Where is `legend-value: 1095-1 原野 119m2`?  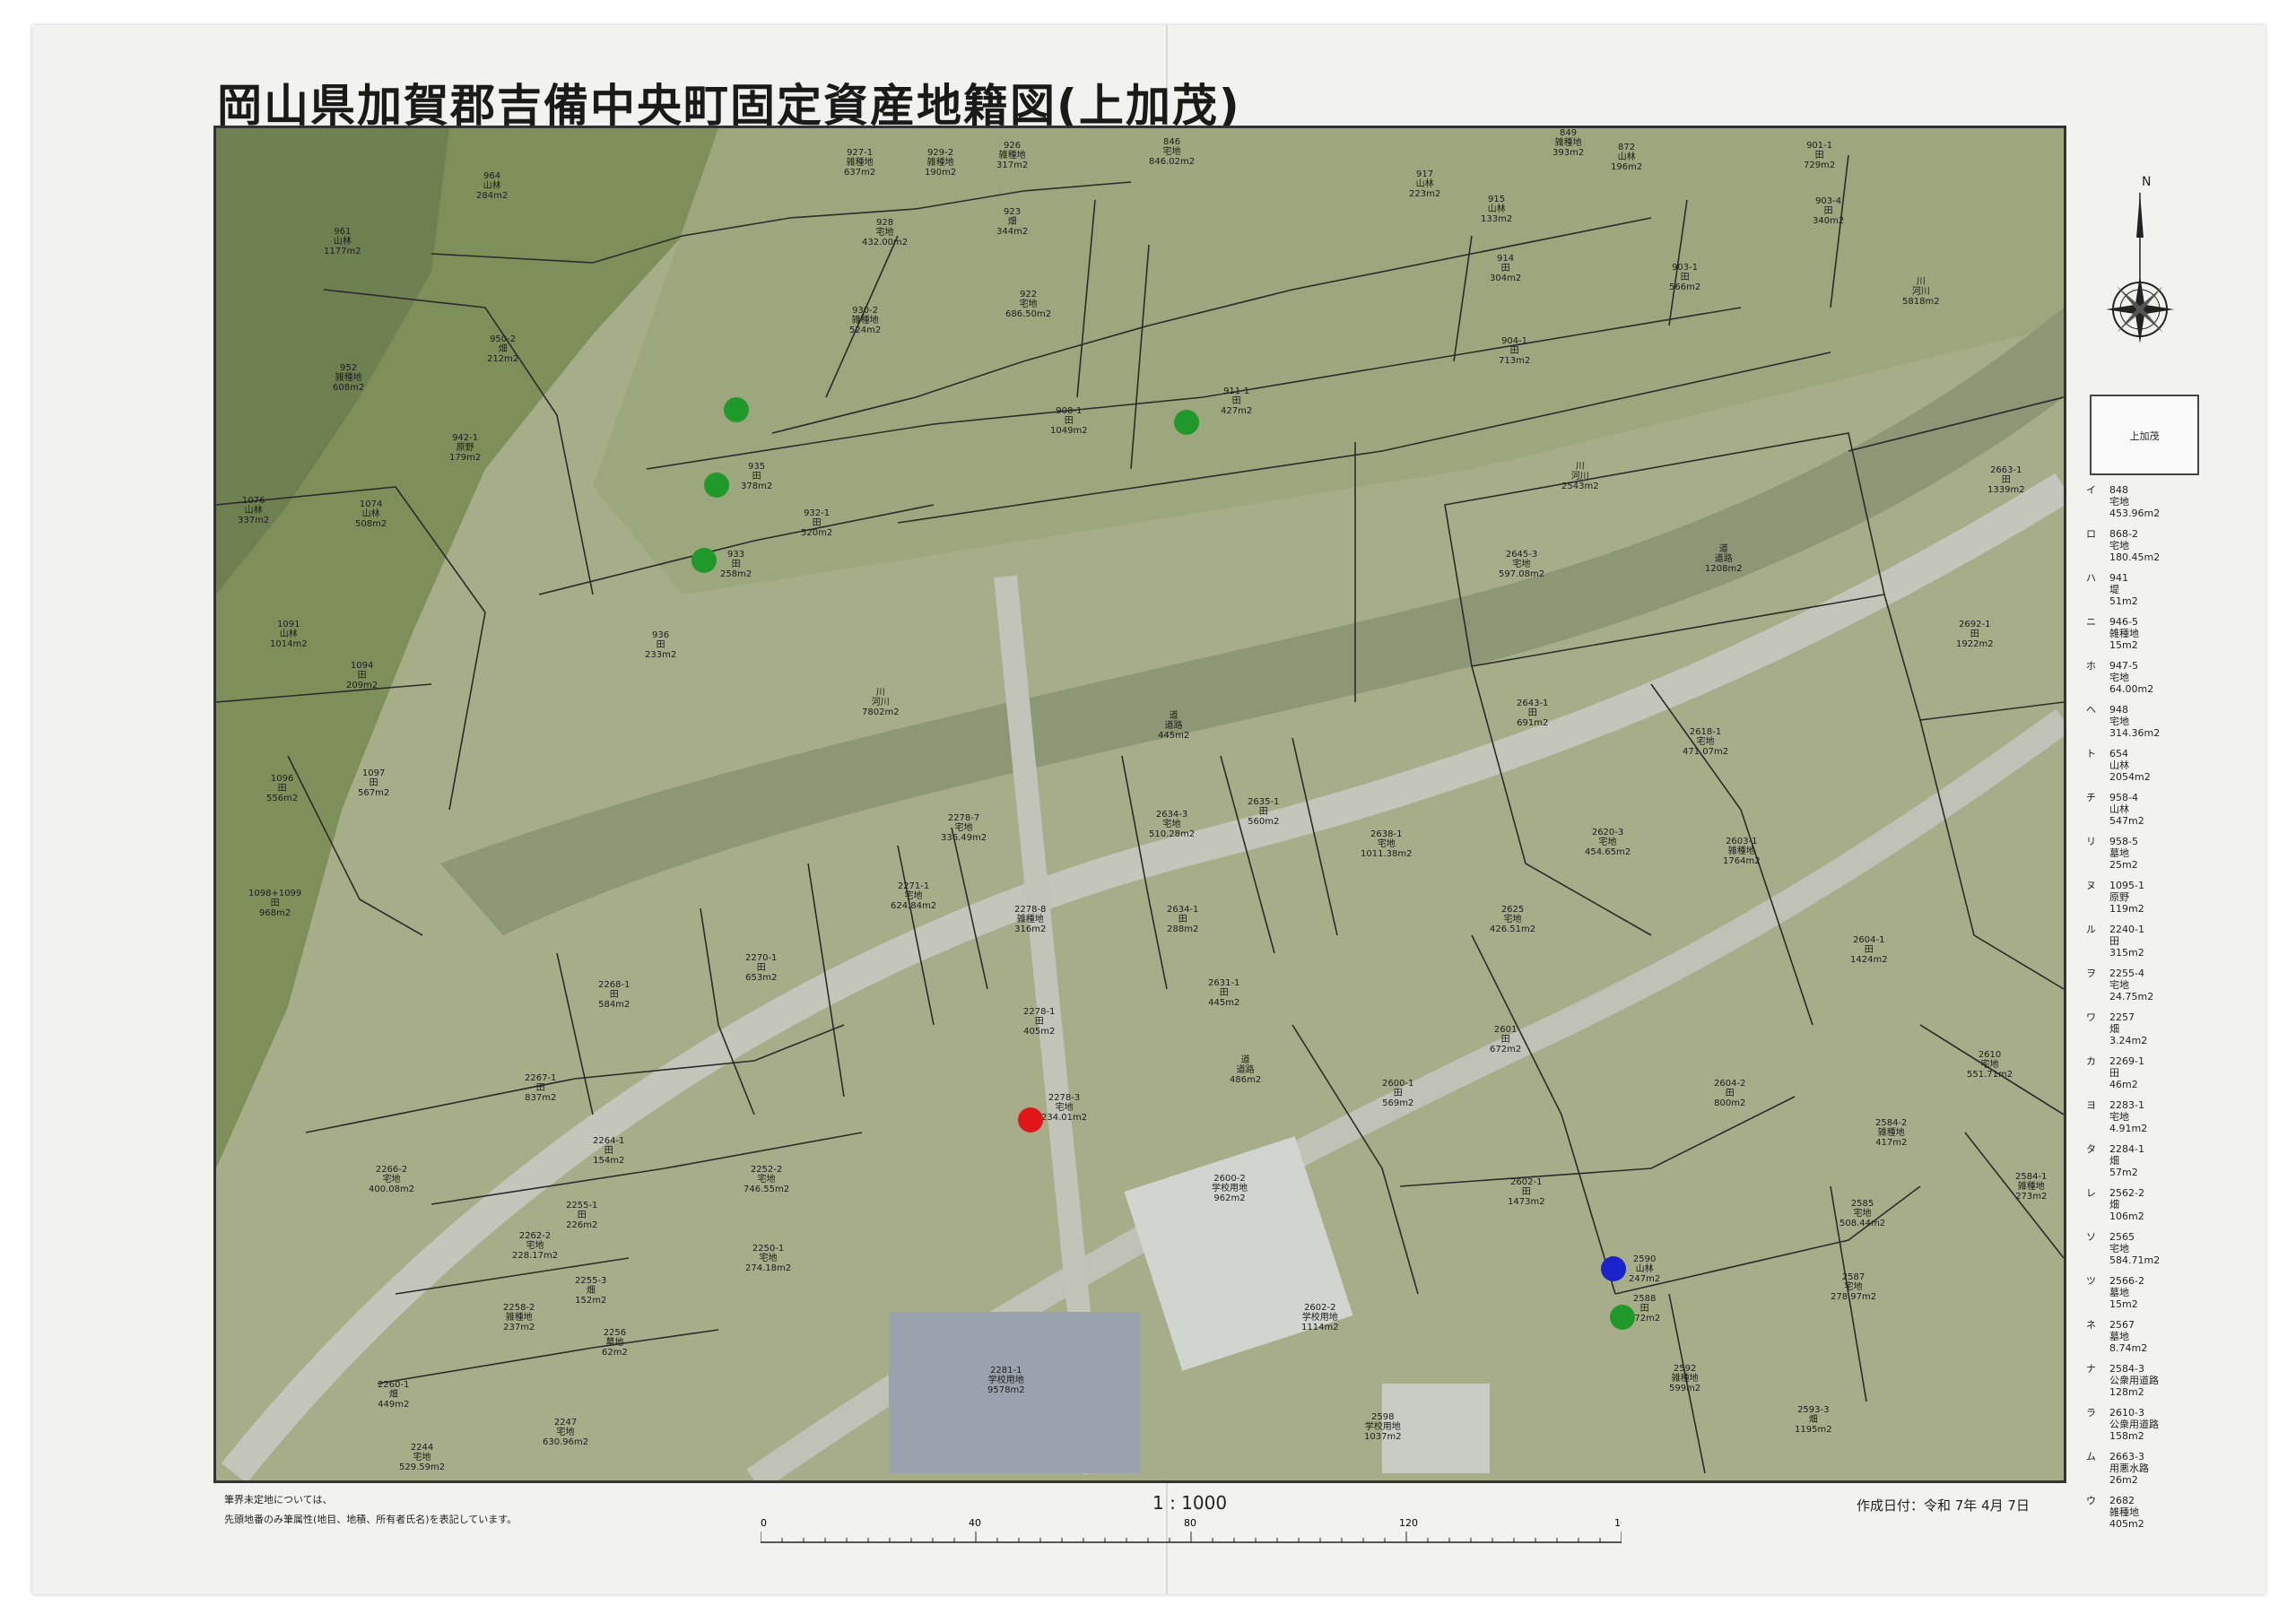
legend-value: 1095-1 原野 119m2 is located at coordinates (2126, 897).